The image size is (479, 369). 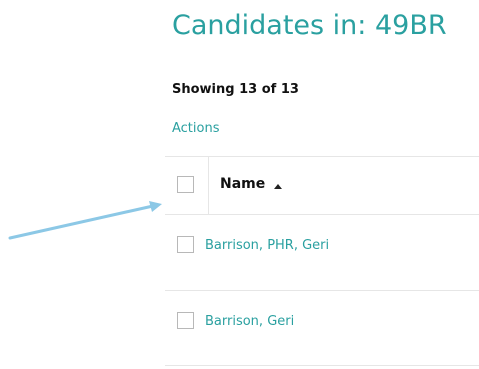 What do you see at coordinates (85, 220) in the screenshot?
I see `annotation-arrow-icon` at bounding box center [85, 220].